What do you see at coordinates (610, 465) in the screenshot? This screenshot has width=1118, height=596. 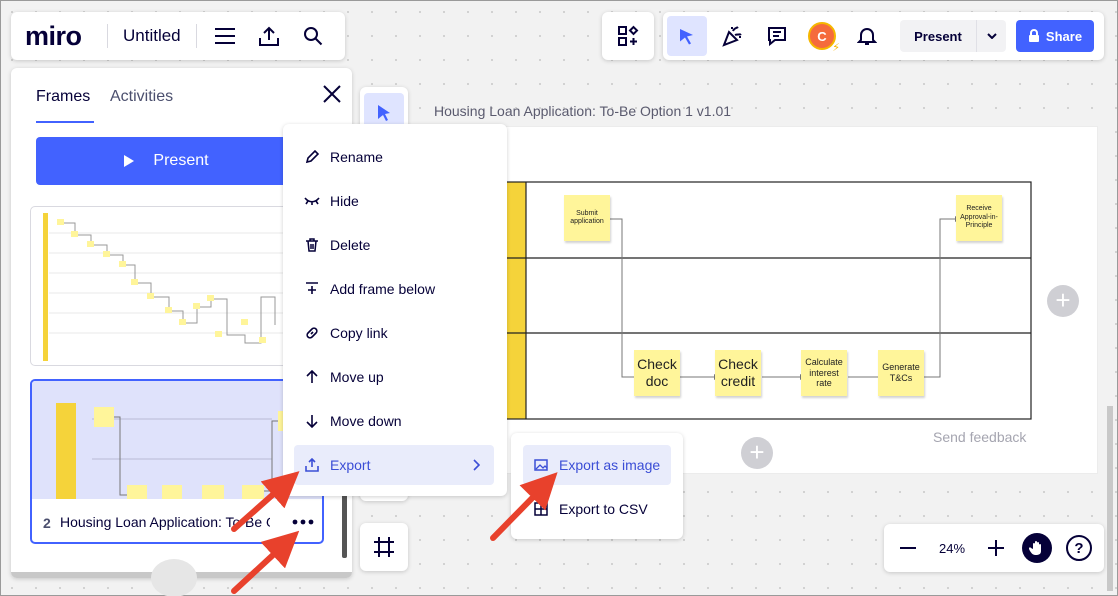 I see `submenu-item-label: Export as image` at bounding box center [610, 465].